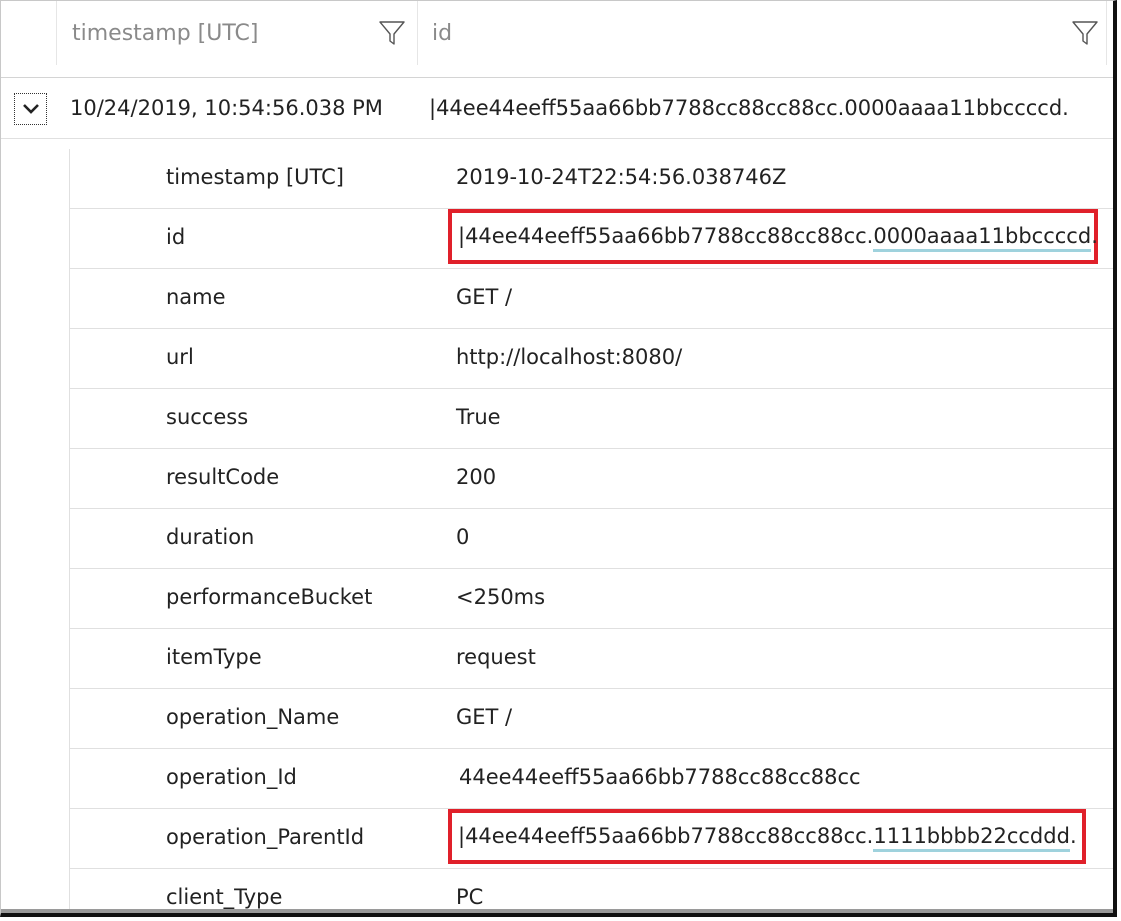  What do you see at coordinates (226, 108) in the screenshot?
I see `row-timestamp: 10/24/2019, 10:54:56.038 PM` at bounding box center [226, 108].